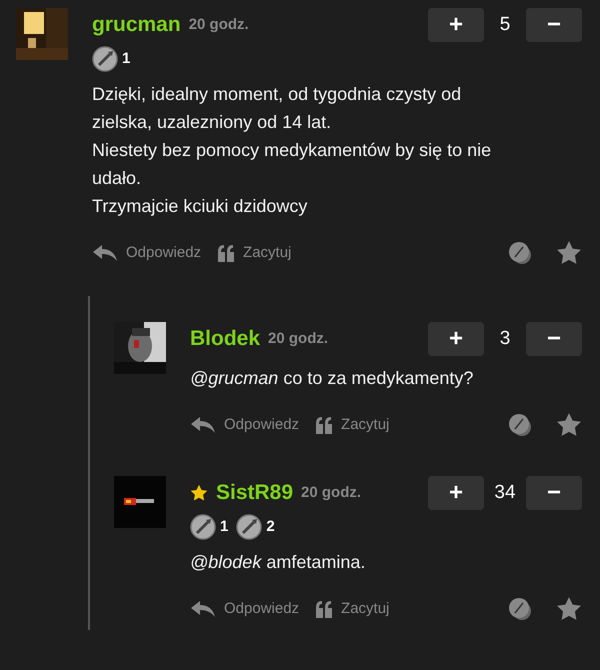 The height and width of the screenshot is (670, 600). Describe the element at coordinates (332, 378) in the screenshot. I see `comment-text: @grucman co to za medykamenty?` at that location.